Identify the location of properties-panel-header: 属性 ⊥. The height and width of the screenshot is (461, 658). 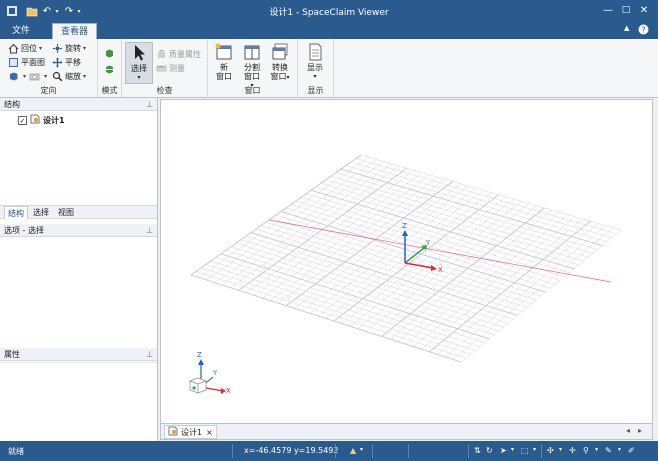
(78, 354).